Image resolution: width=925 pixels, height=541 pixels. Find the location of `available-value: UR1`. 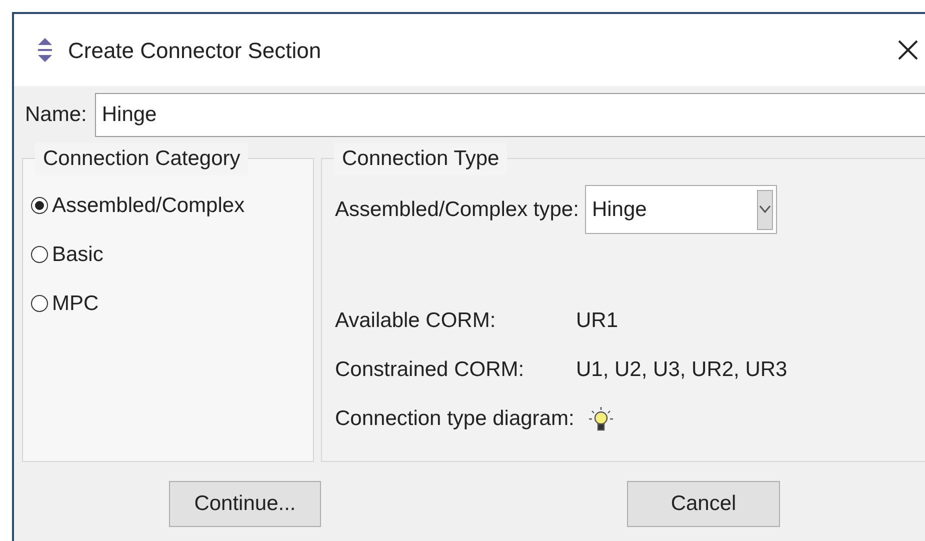

available-value: UR1 is located at coordinates (597, 321).